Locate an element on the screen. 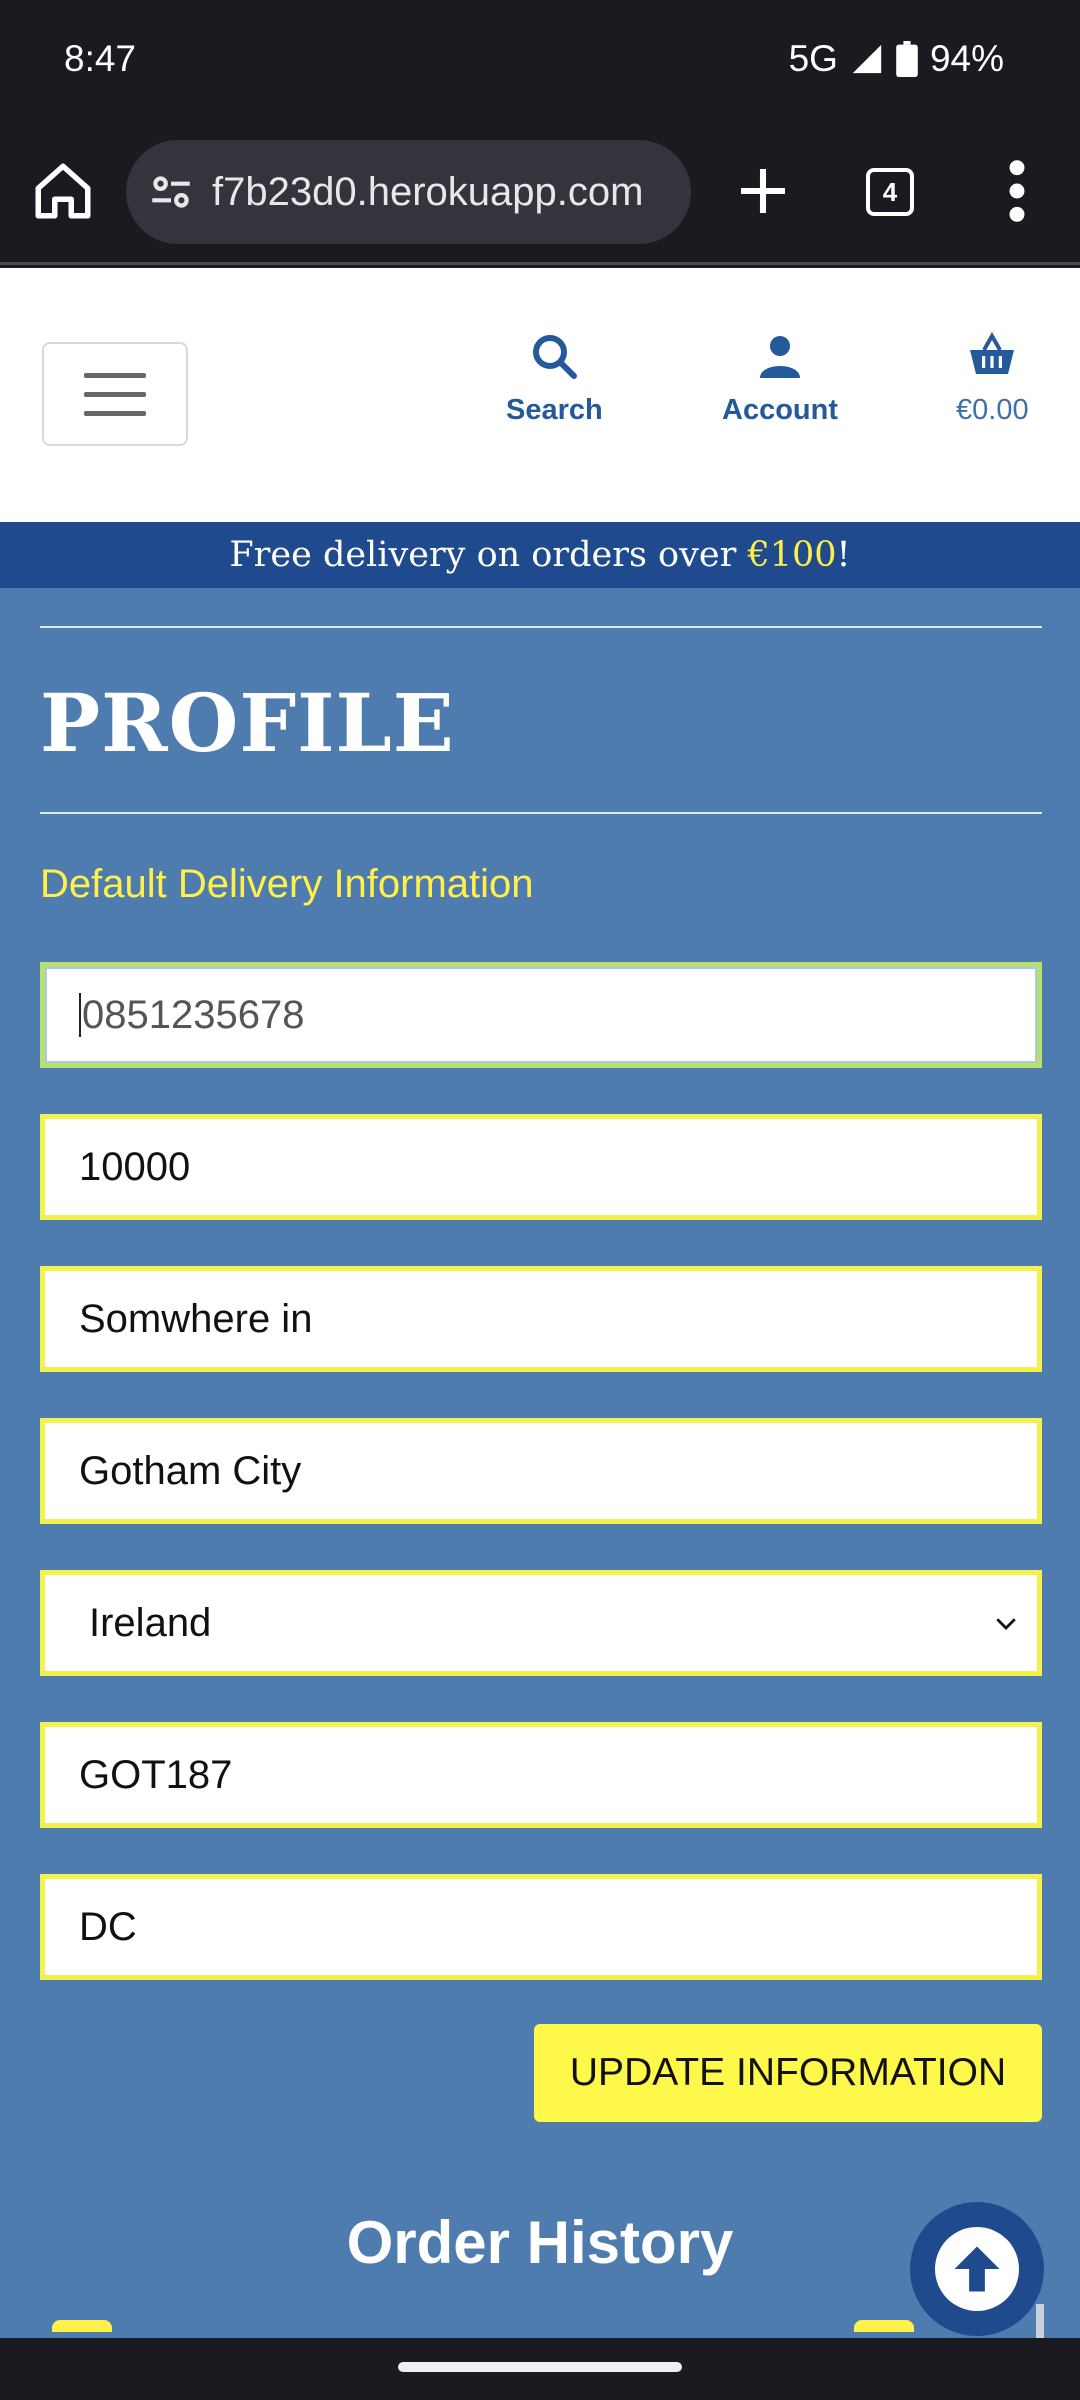 The height and width of the screenshot is (2400, 1080). town-city-value: Gotham City is located at coordinates (190, 1470).